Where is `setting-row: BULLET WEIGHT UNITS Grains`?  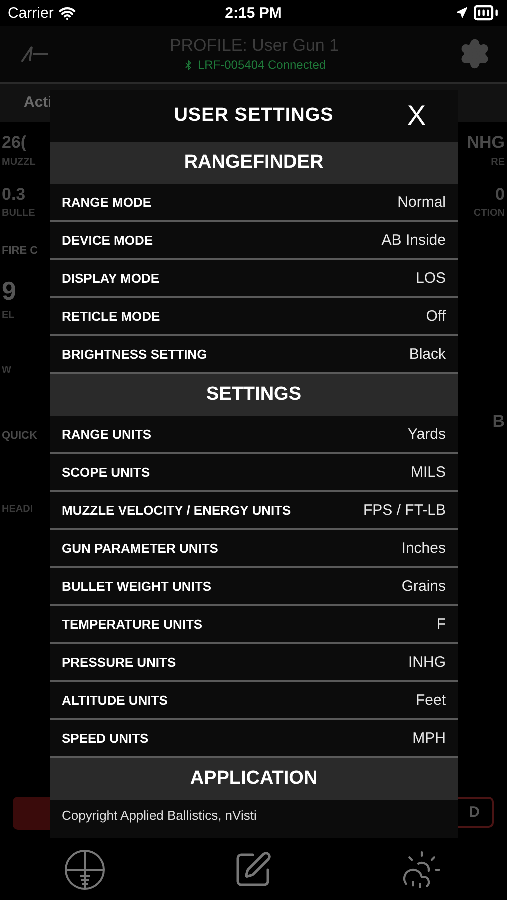
setting-row: BULLET WEIGHT UNITS Grains is located at coordinates (254, 587).